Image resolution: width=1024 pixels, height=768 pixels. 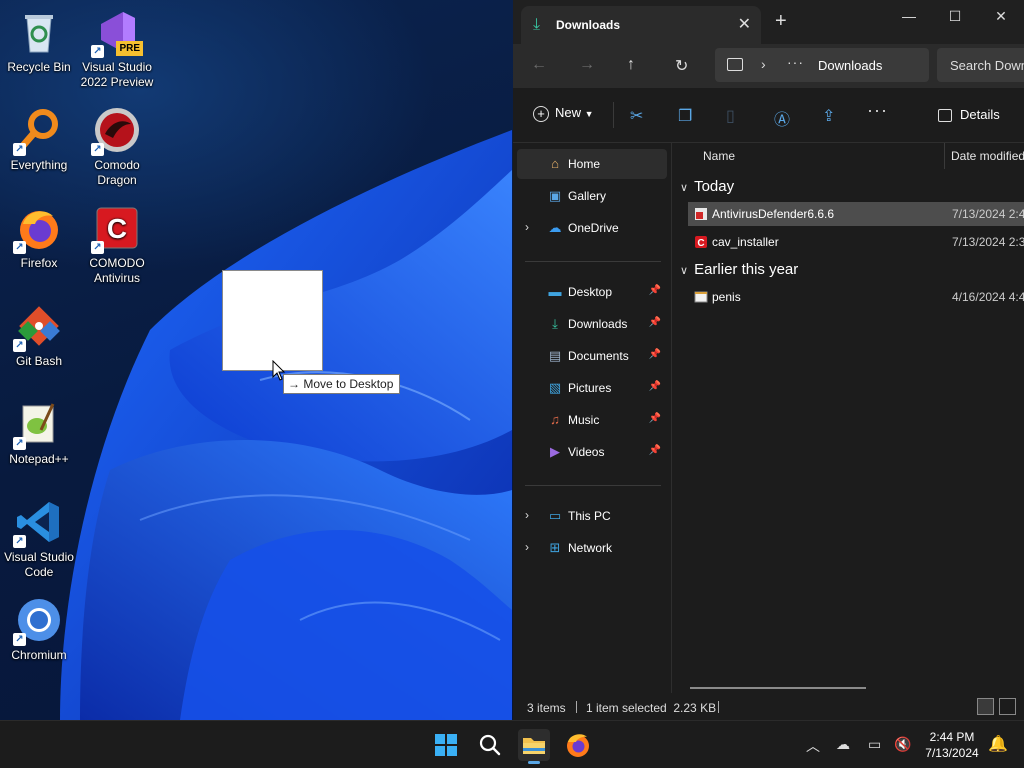 What do you see at coordinates (598, 324) in the screenshot?
I see `nav-label: Downloads` at bounding box center [598, 324].